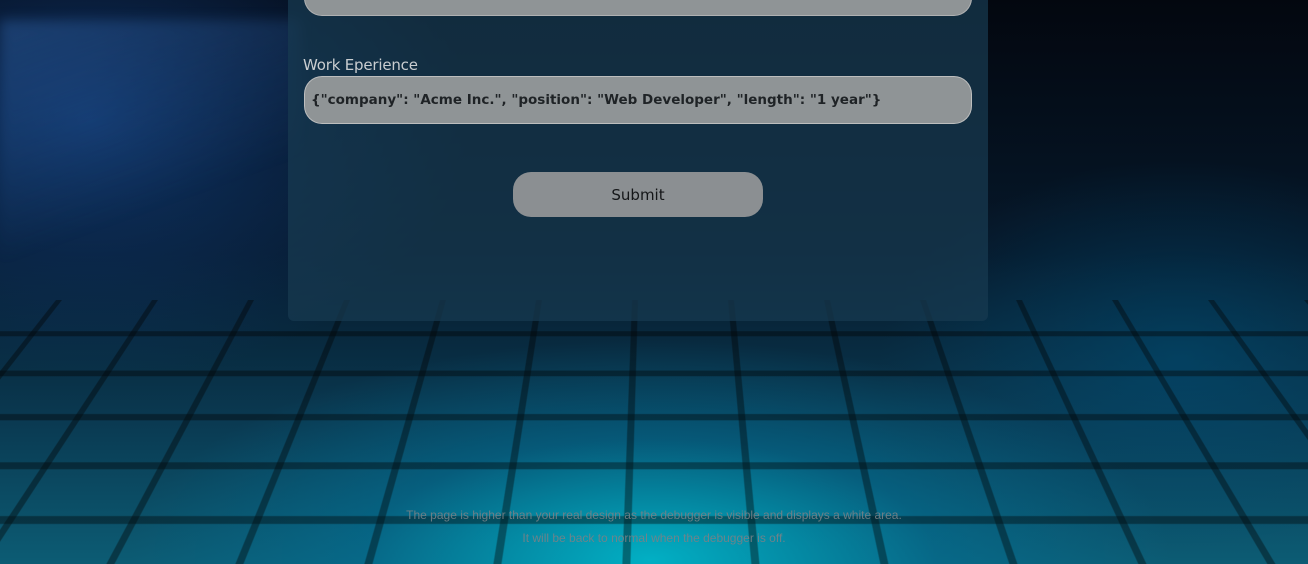 This screenshot has height=564, width=1308. Describe the element at coordinates (360, 65) in the screenshot. I see `work-experience-label: Work Eperience` at that location.